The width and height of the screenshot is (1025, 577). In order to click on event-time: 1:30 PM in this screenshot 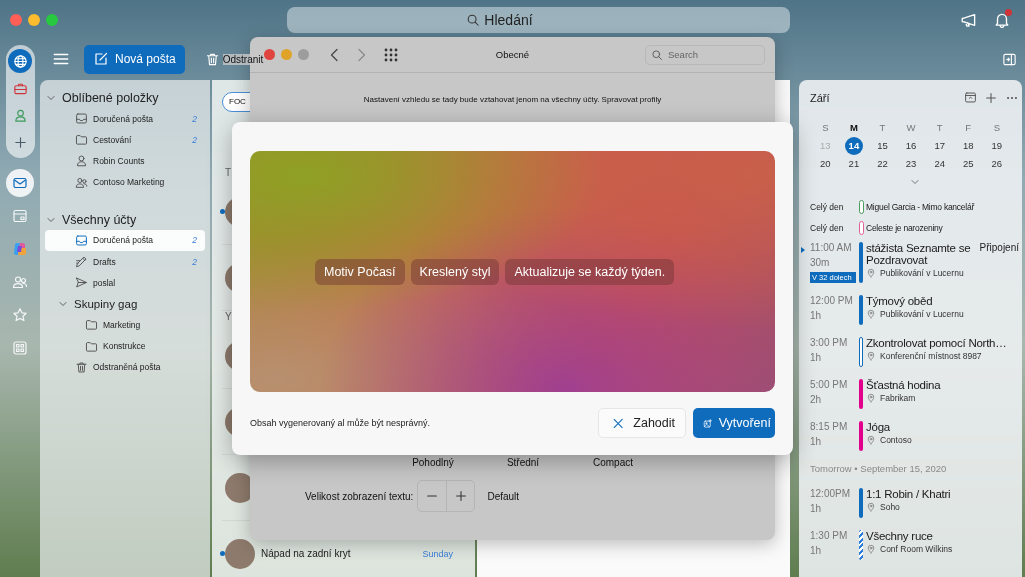, I will do `click(829, 535)`.